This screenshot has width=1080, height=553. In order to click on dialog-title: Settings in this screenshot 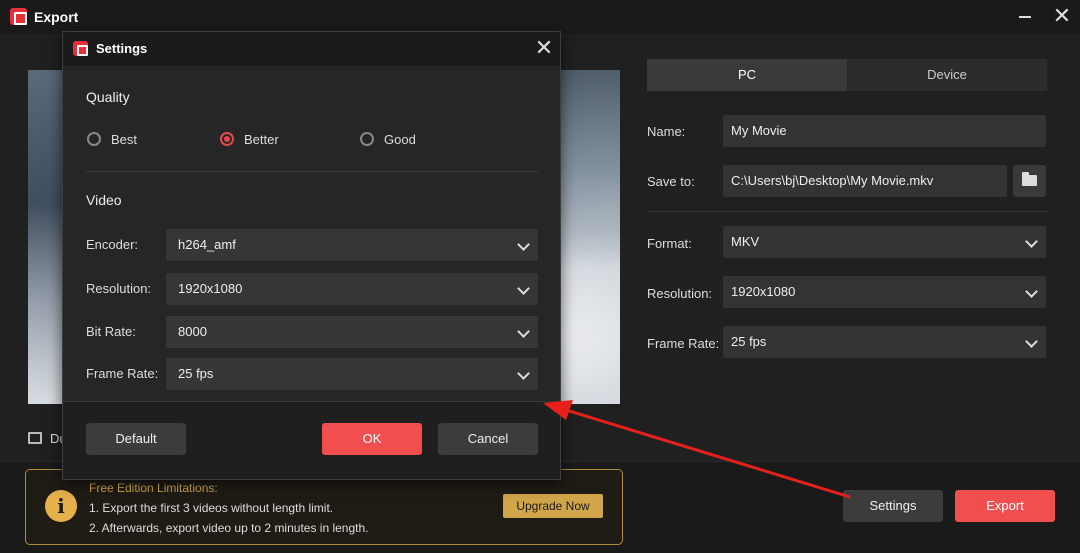, I will do `click(122, 48)`.